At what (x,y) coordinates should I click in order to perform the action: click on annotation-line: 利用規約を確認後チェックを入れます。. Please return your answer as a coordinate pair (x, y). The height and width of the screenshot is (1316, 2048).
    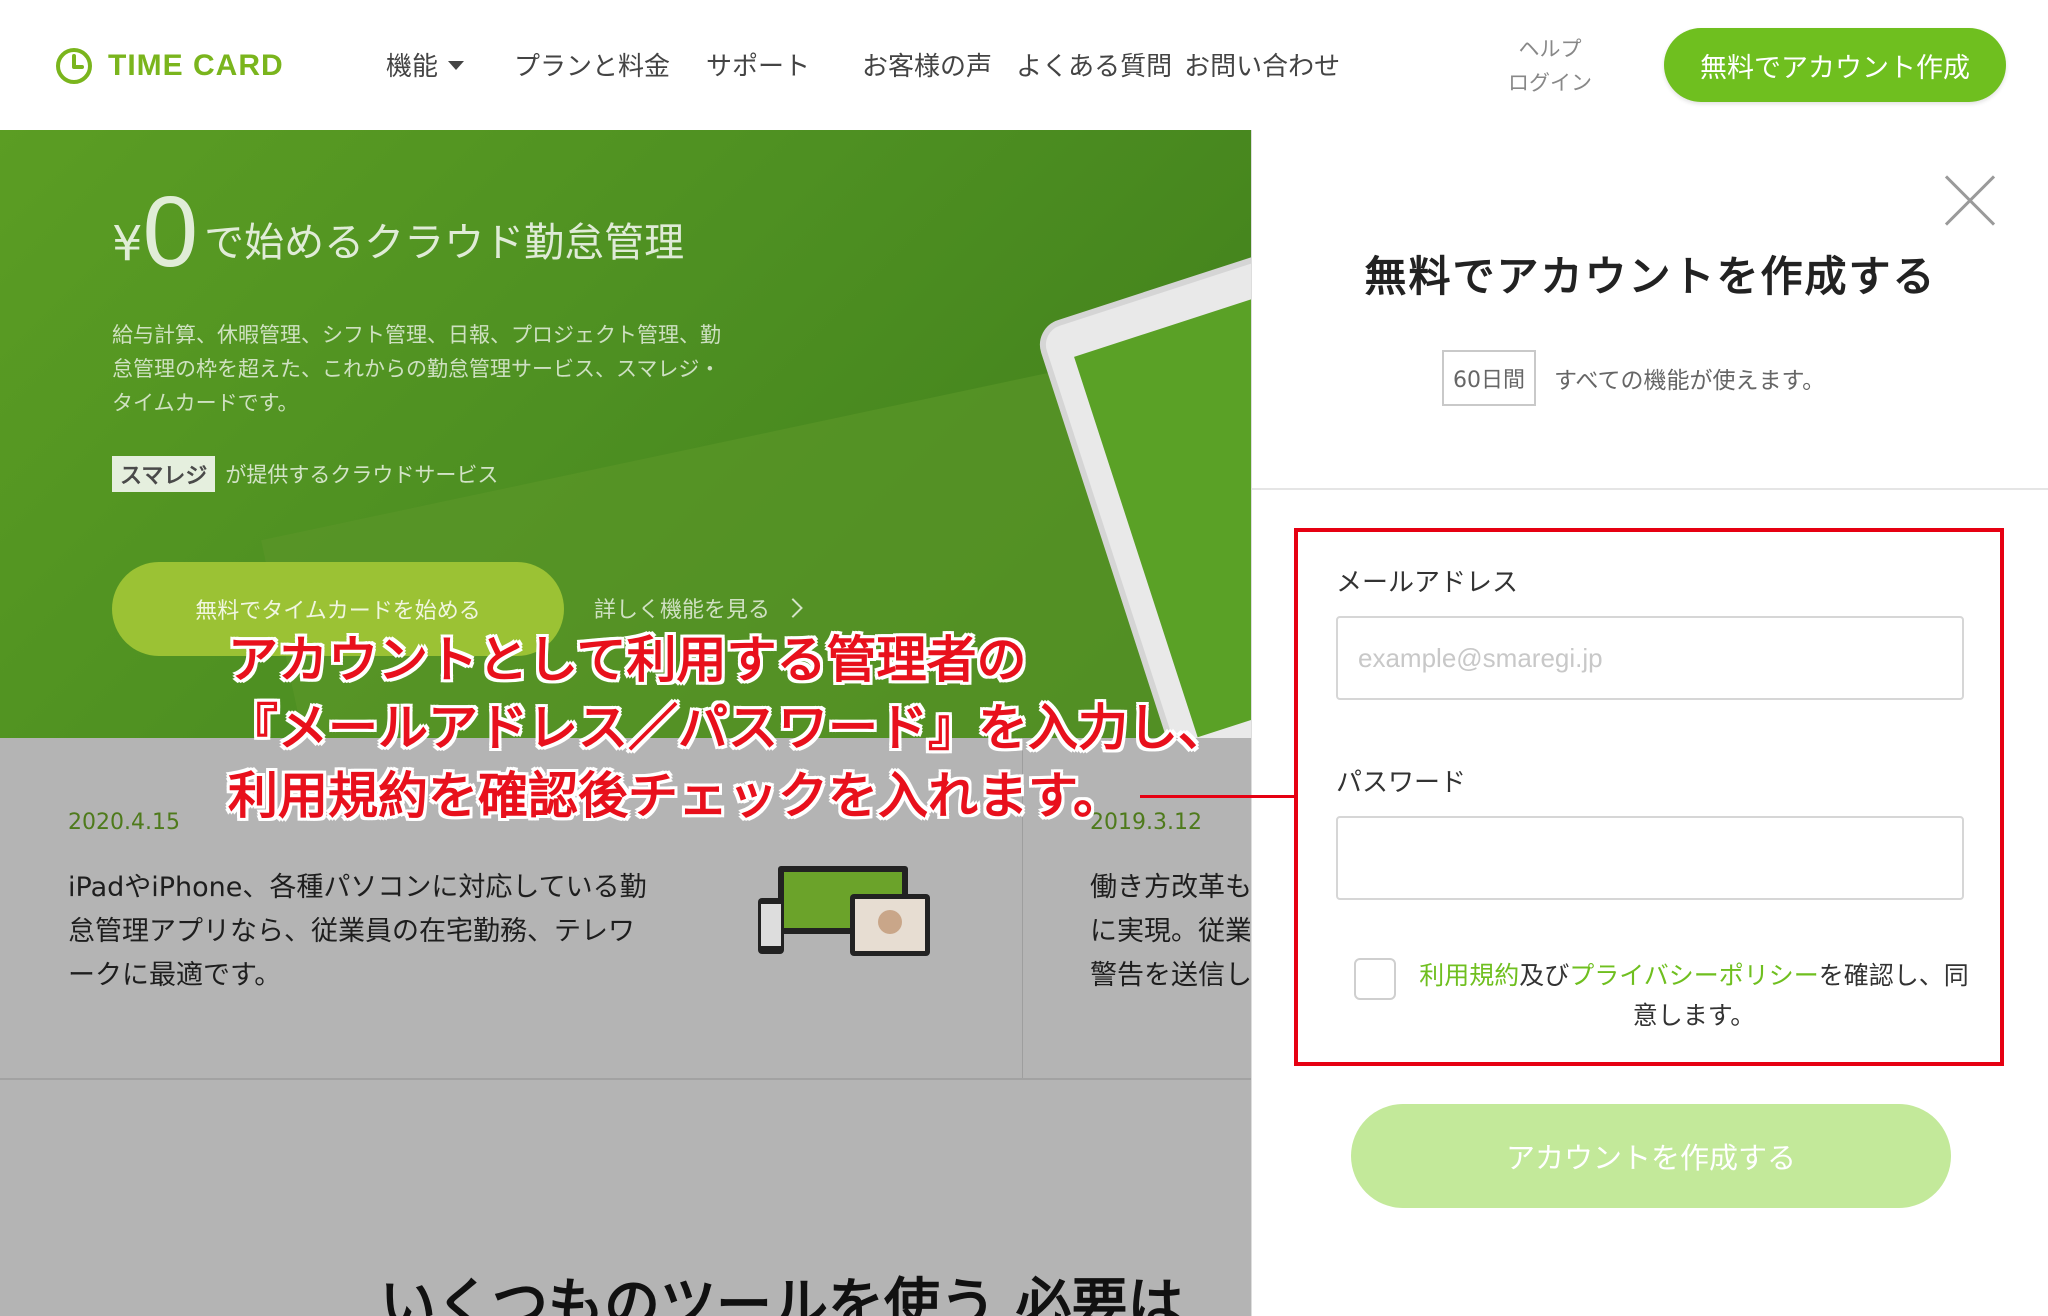
    Looking at the image, I should click on (675, 796).